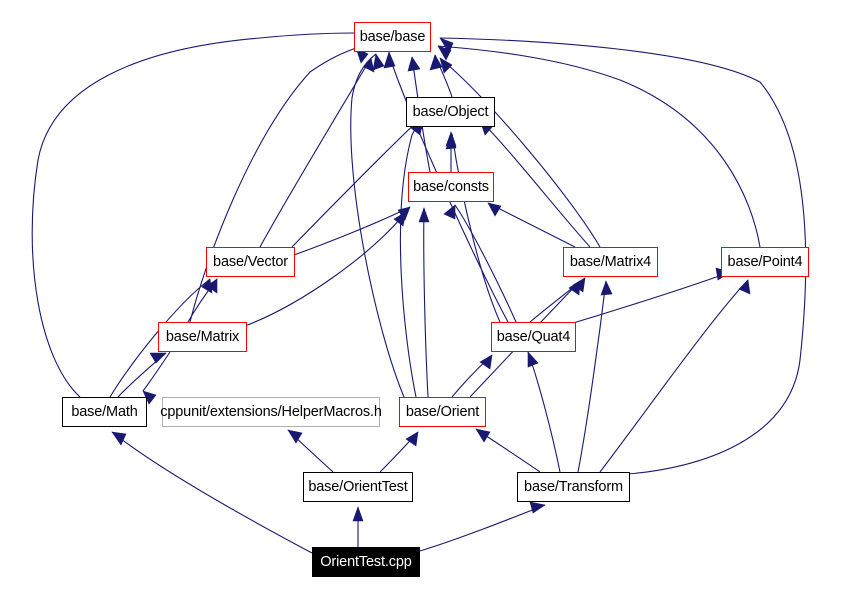  I want to click on graph-node-orienttest: base/OrientTest, so click(358, 487).